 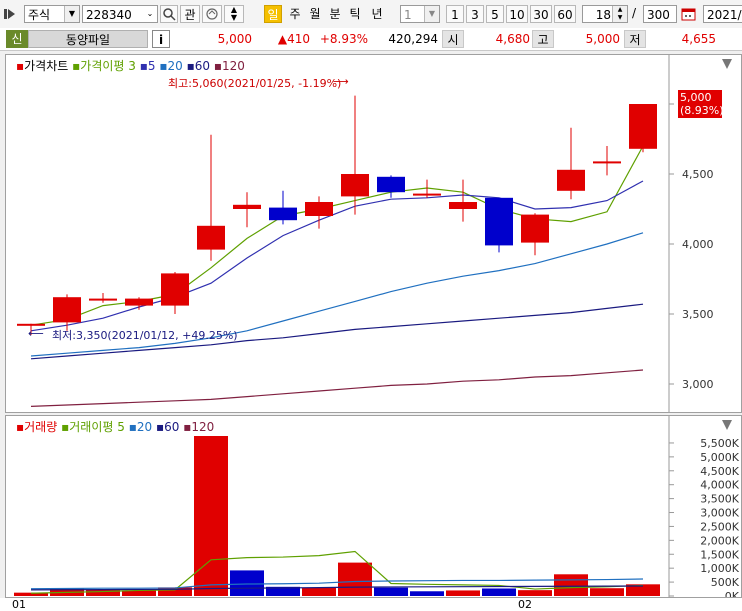 What do you see at coordinates (698, 314) in the screenshot?
I see `y-tick-label: 3,500` at bounding box center [698, 314].